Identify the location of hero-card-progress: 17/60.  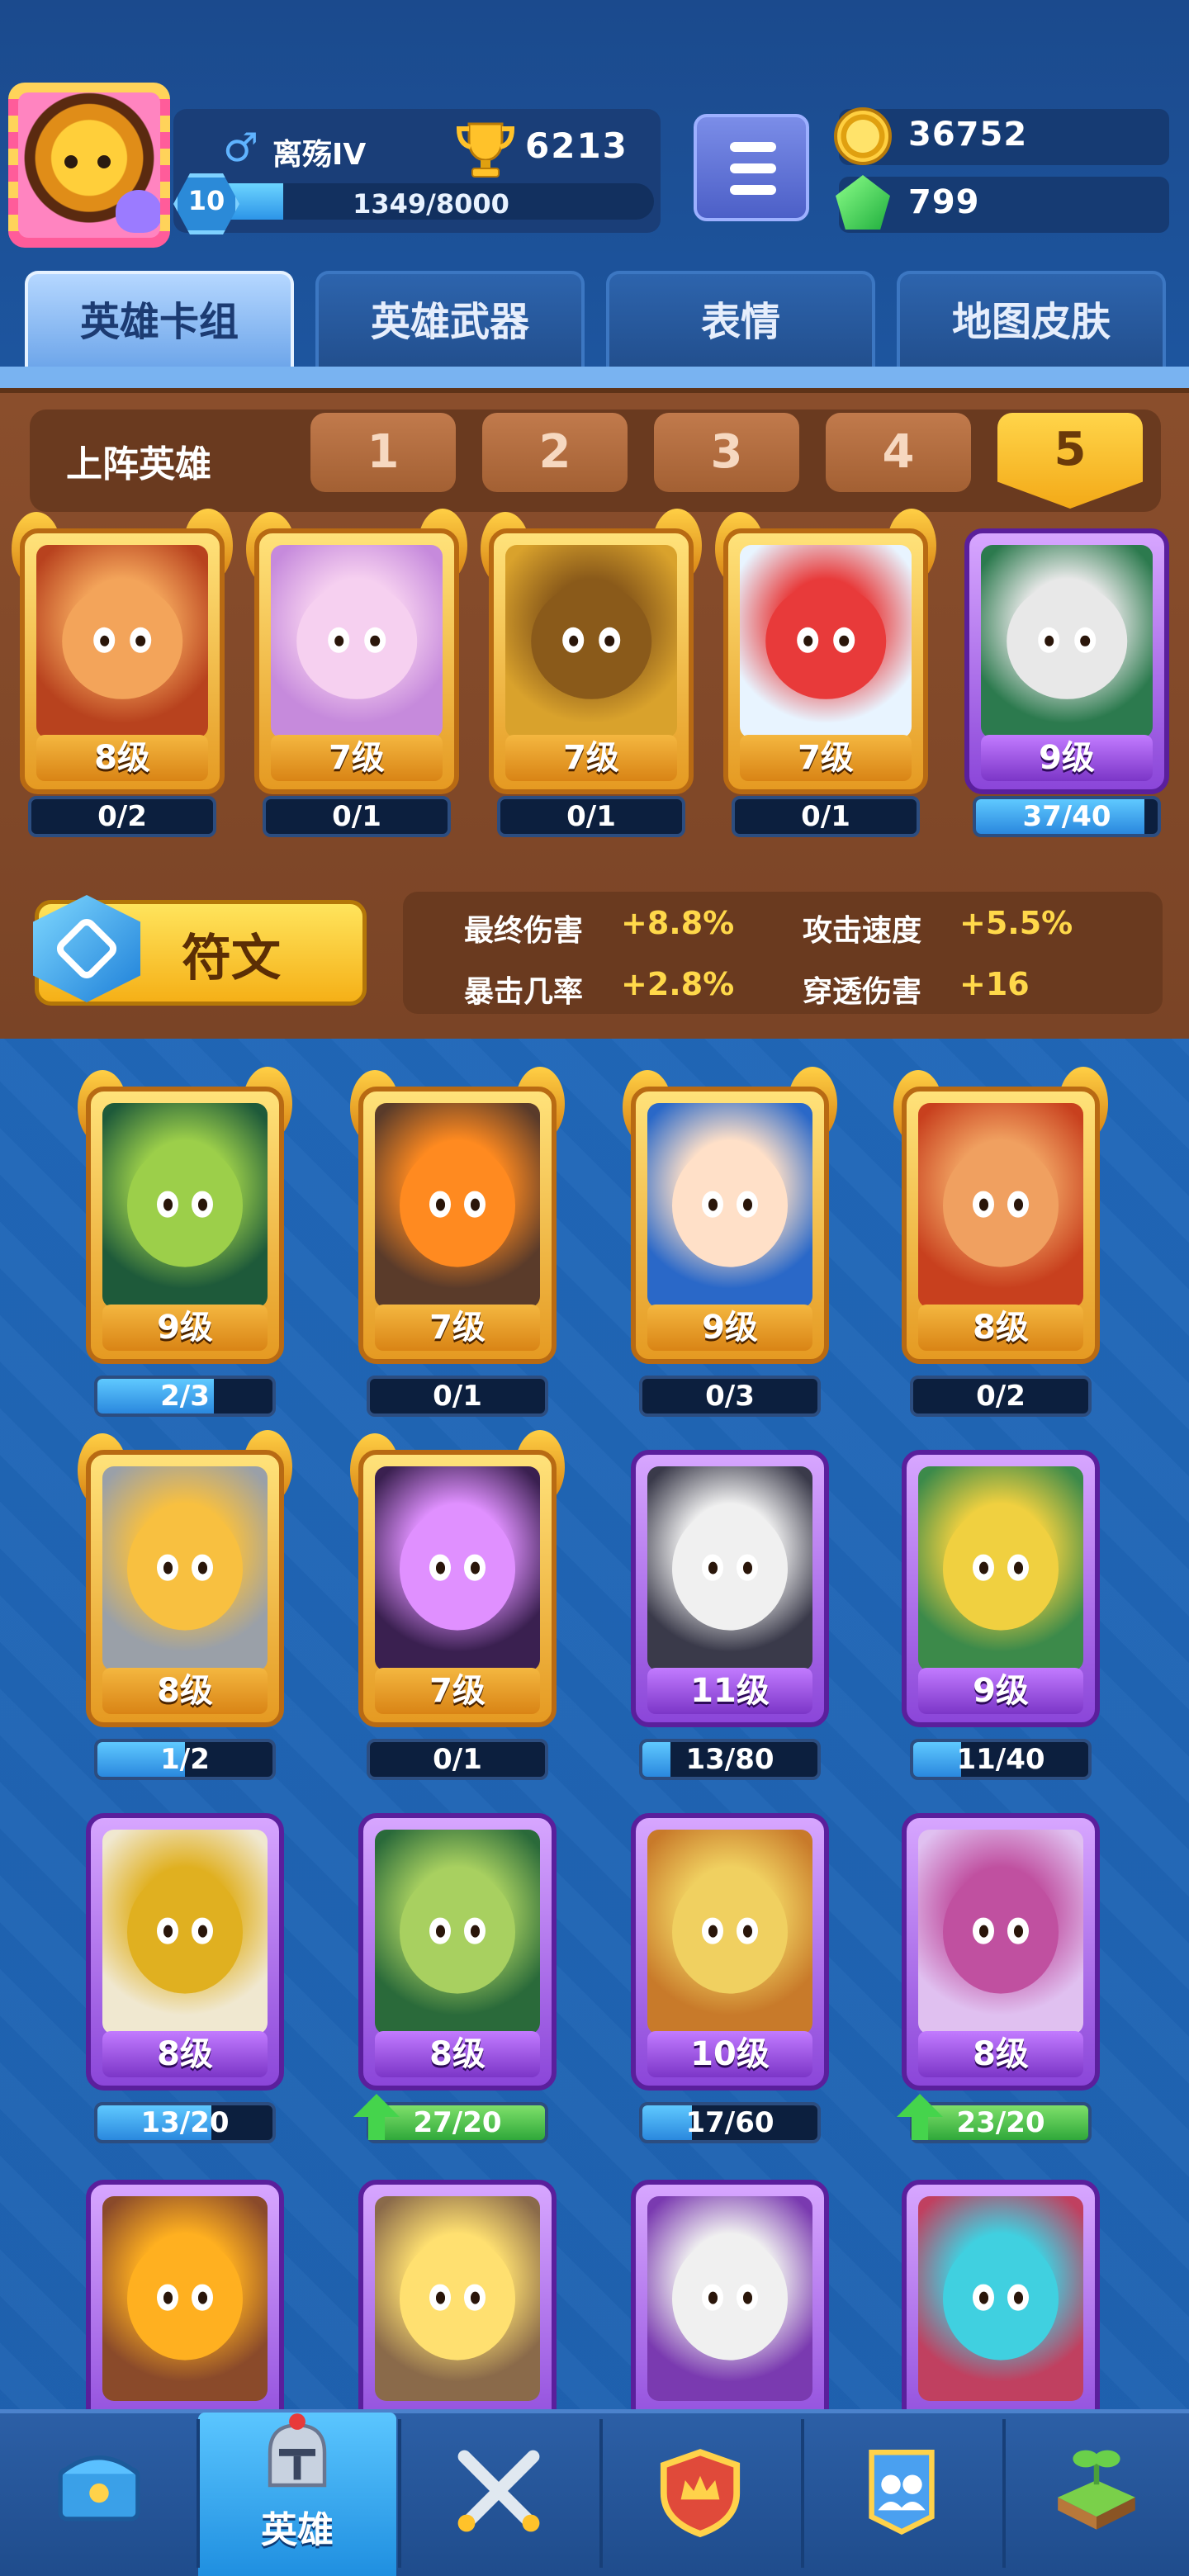
(730, 2122).